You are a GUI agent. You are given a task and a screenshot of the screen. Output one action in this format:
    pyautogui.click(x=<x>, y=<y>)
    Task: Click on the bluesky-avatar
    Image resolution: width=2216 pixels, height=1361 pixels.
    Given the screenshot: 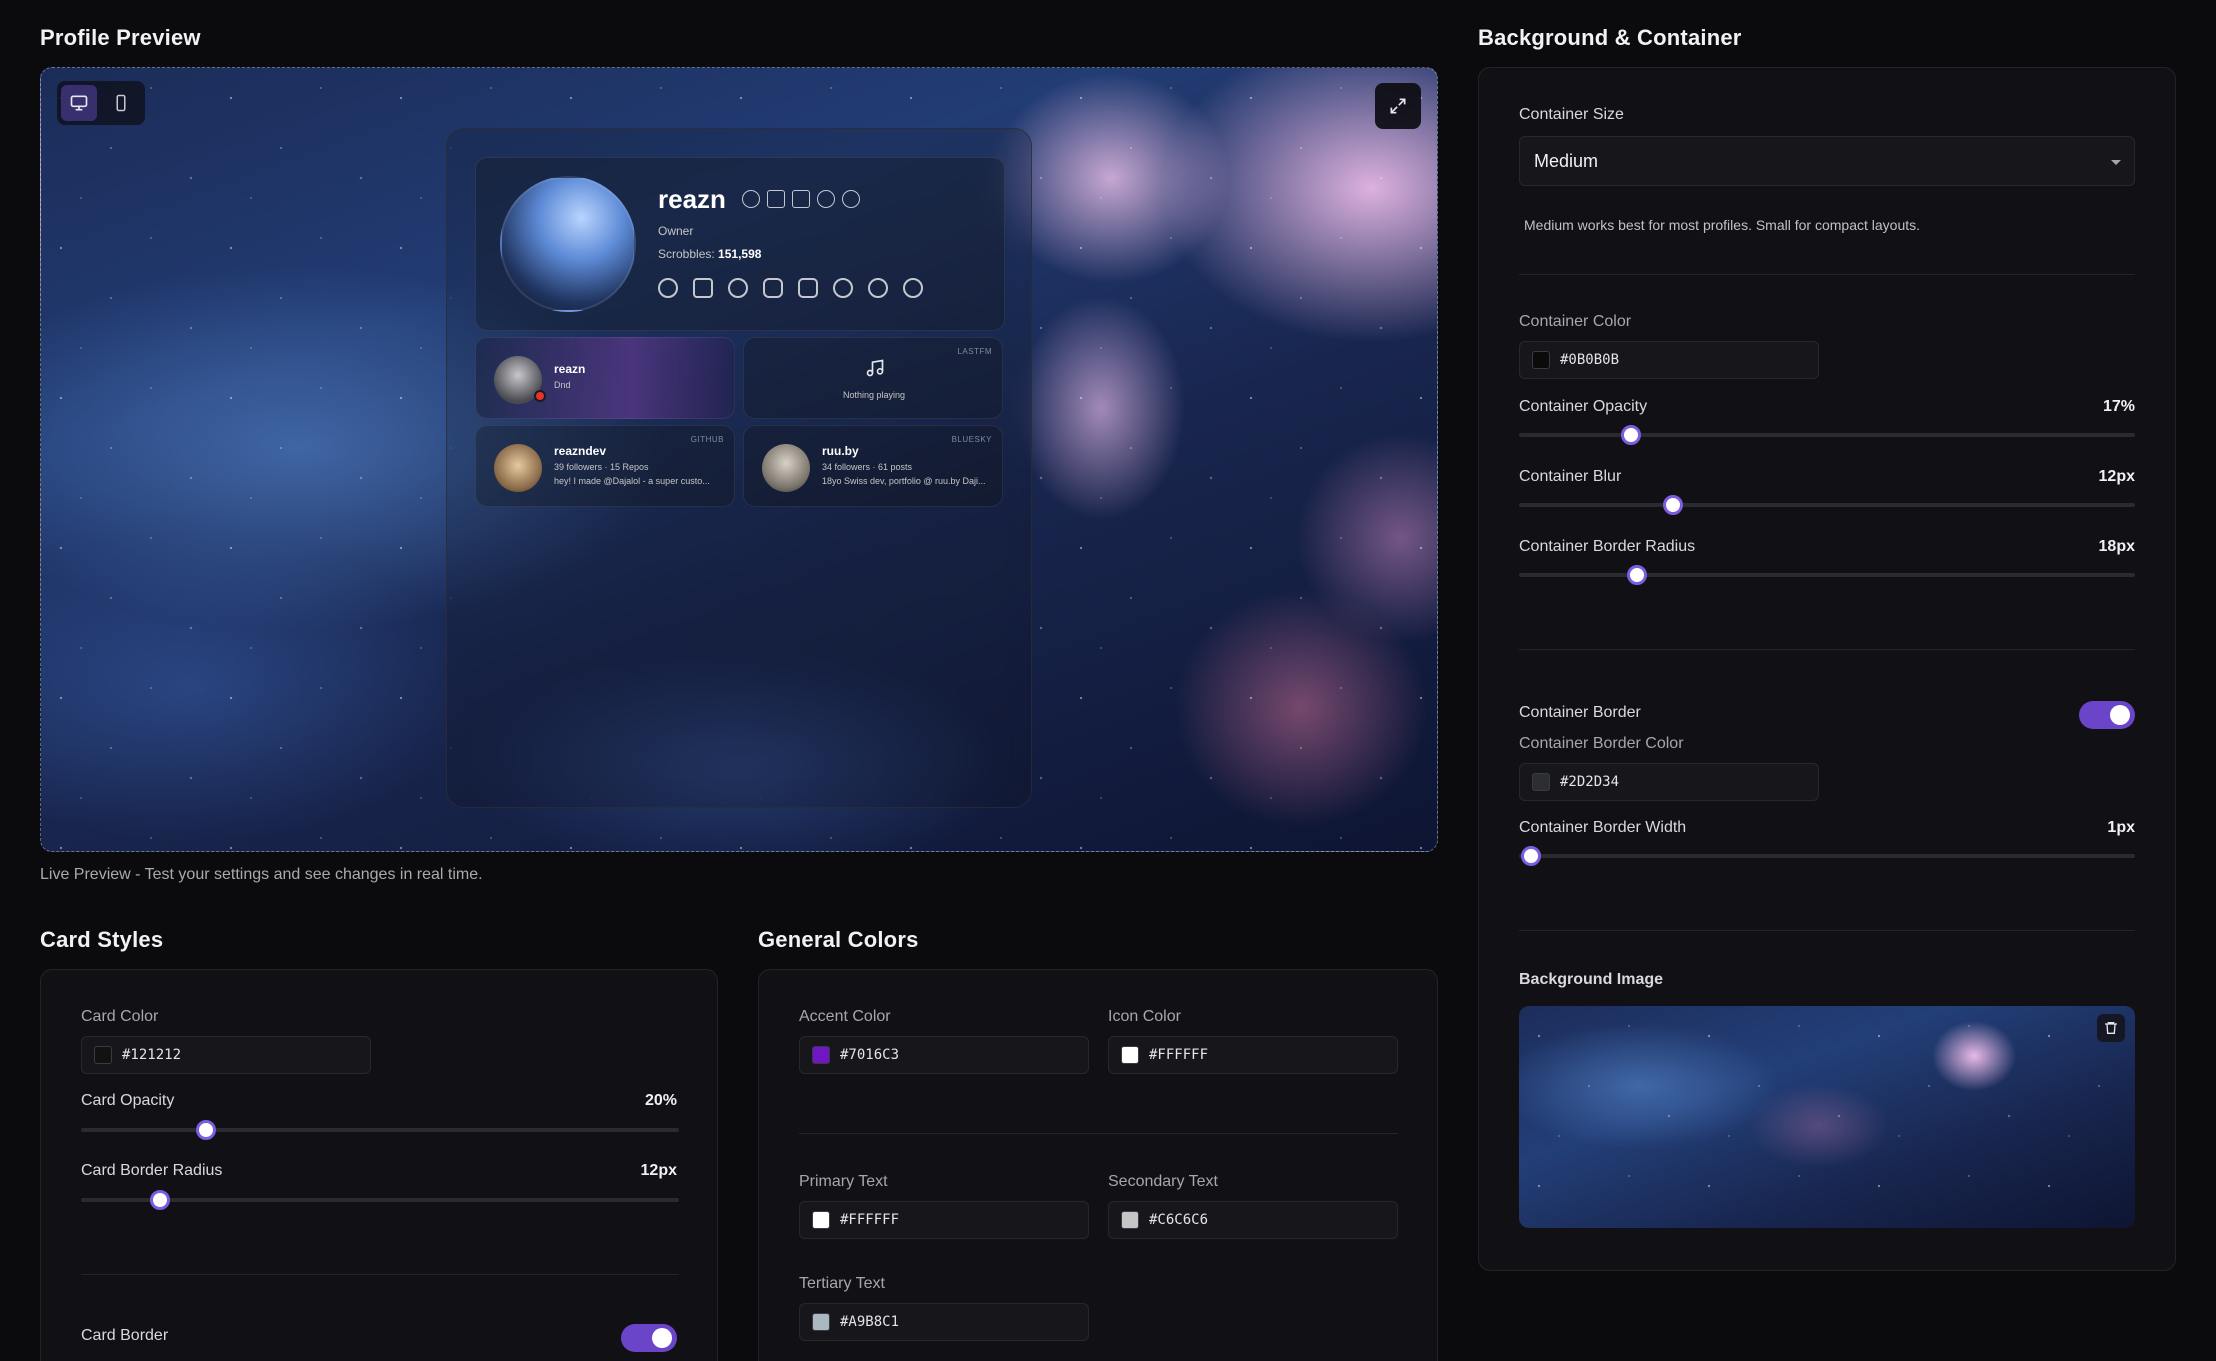 What is the action you would take?
    pyautogui.click(x=786, y=468)
    